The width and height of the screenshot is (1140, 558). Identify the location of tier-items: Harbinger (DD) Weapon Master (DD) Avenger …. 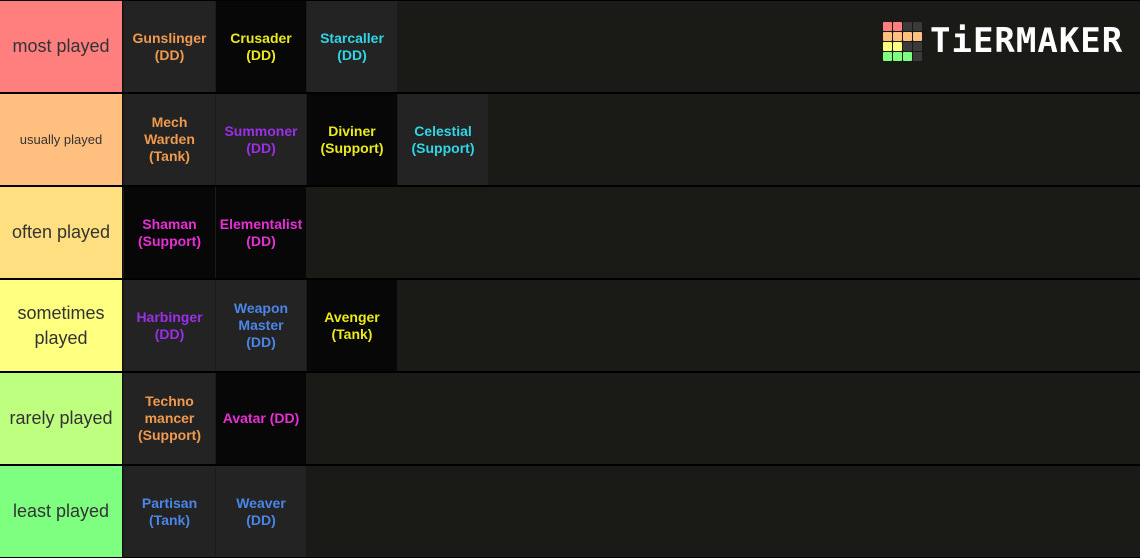
(260, 325).